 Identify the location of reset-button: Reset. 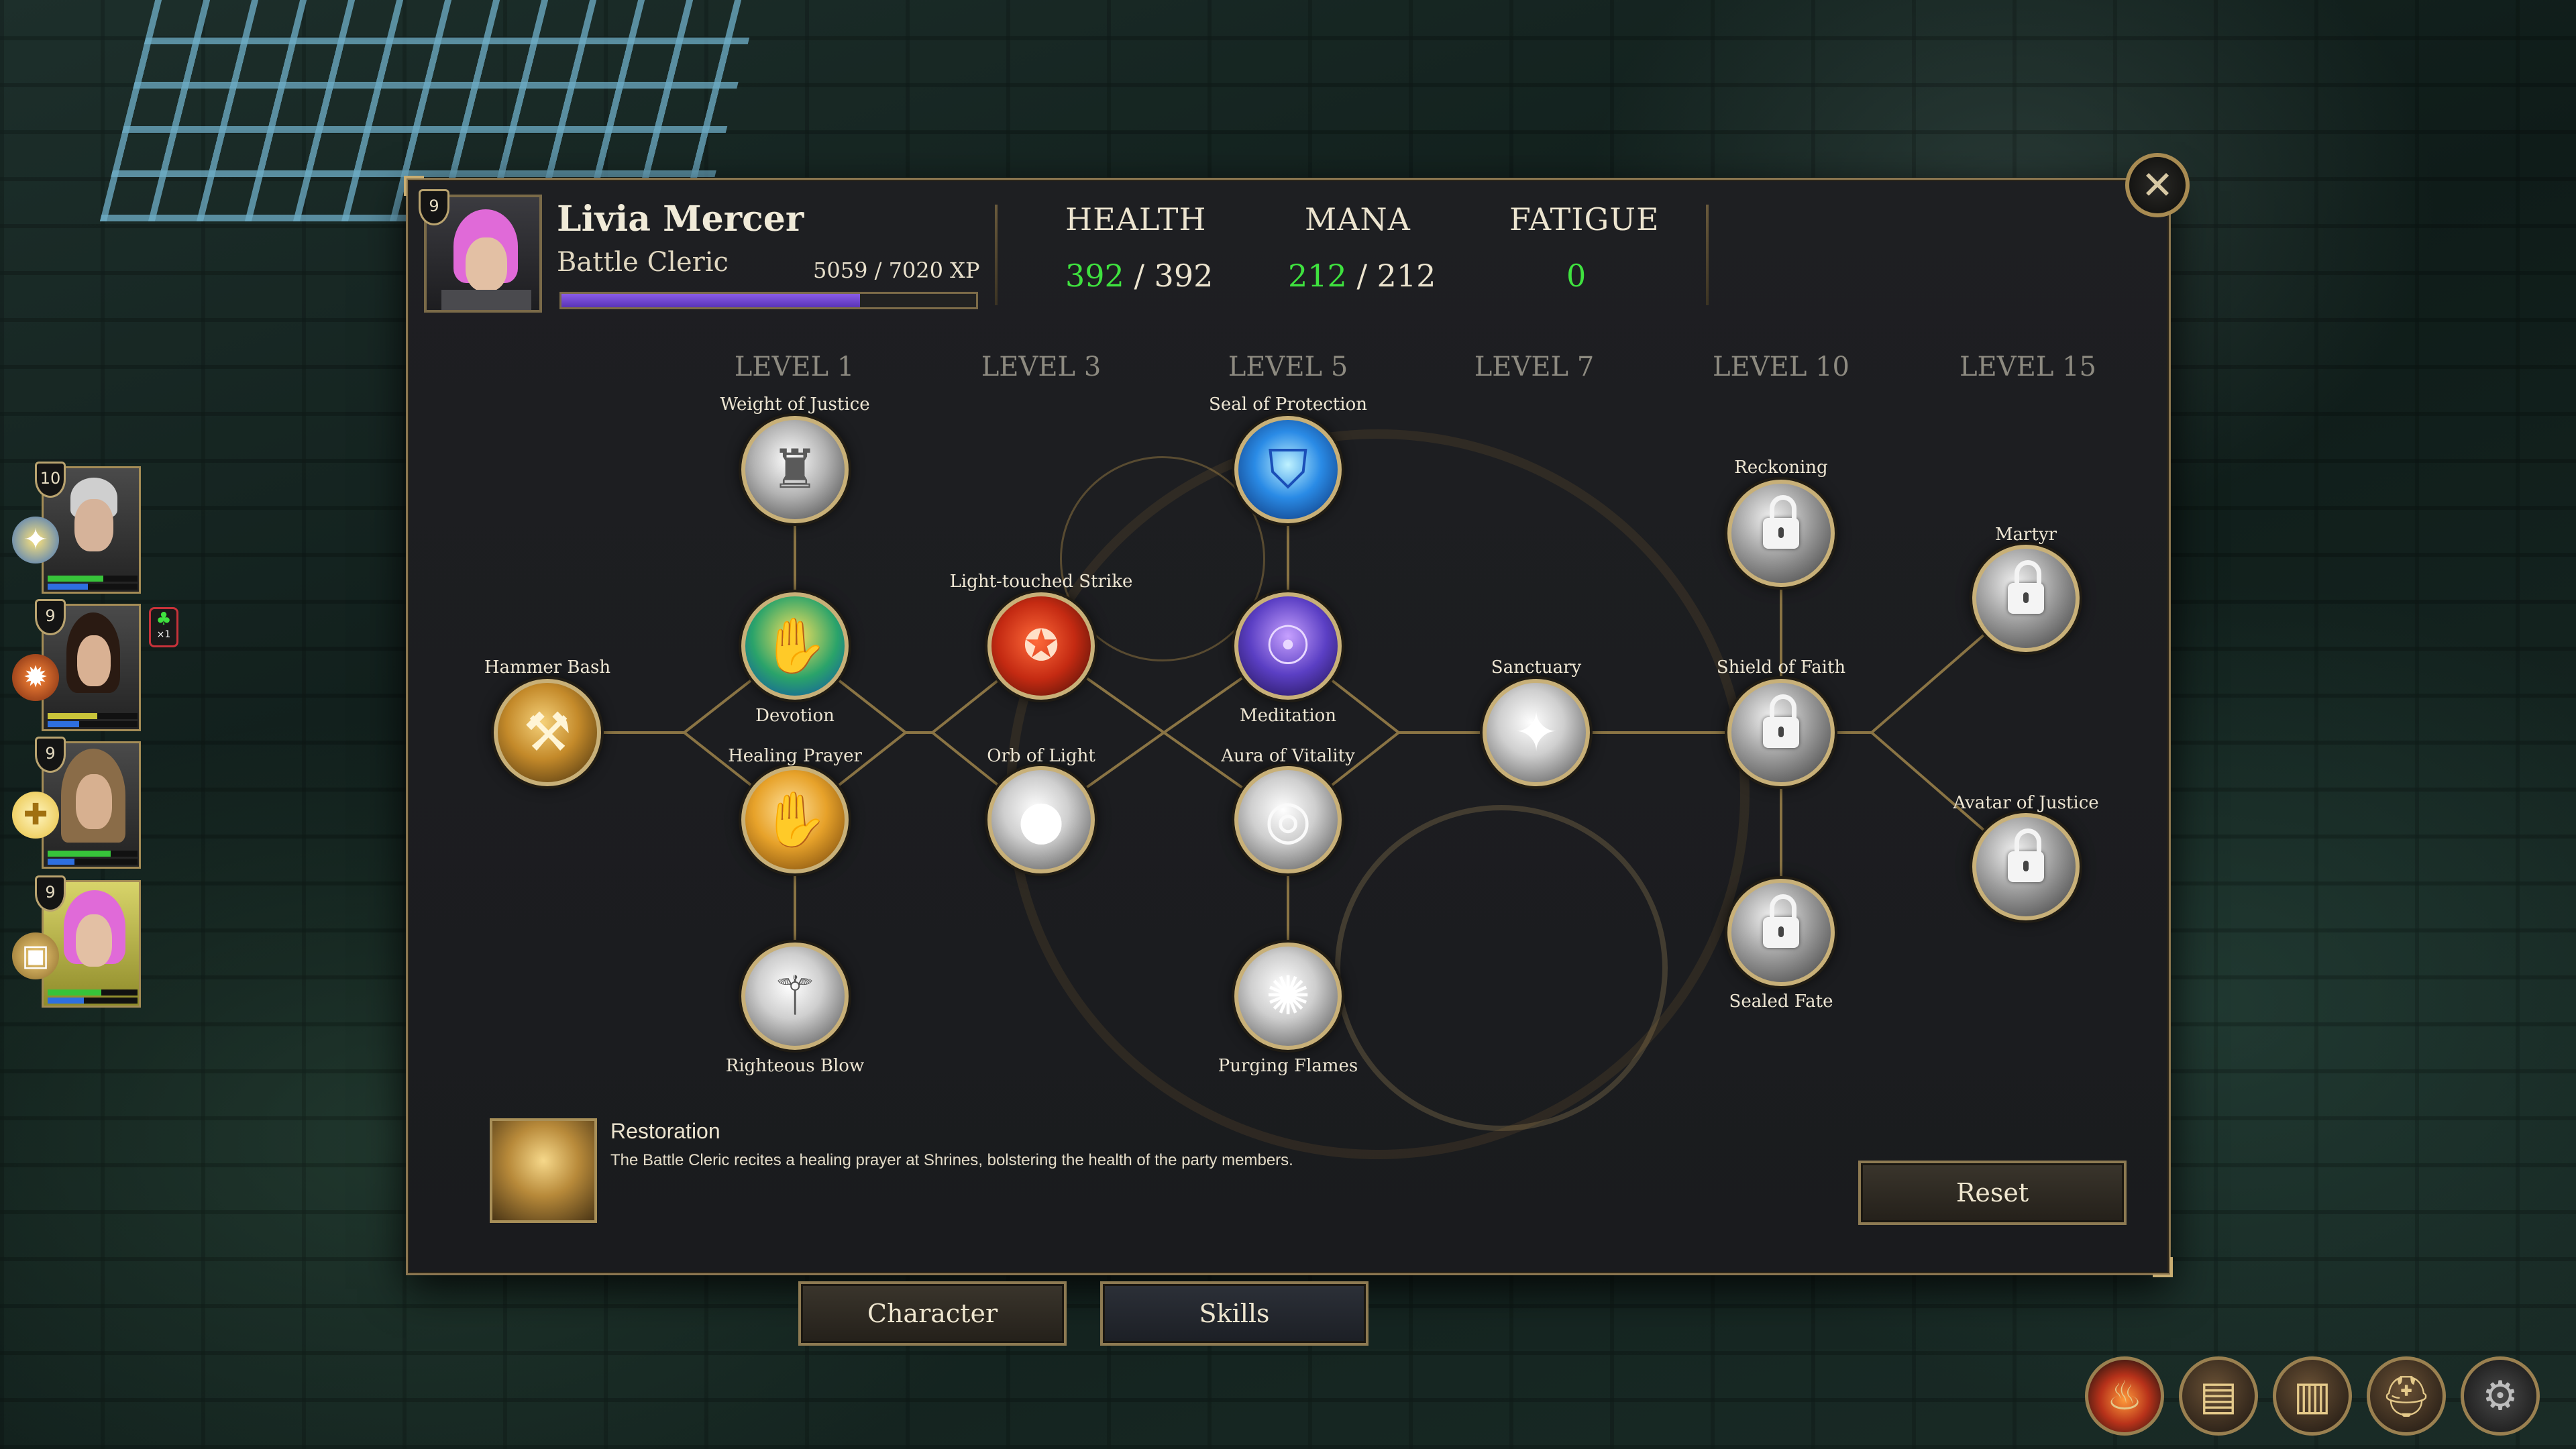
(1992, 1193).